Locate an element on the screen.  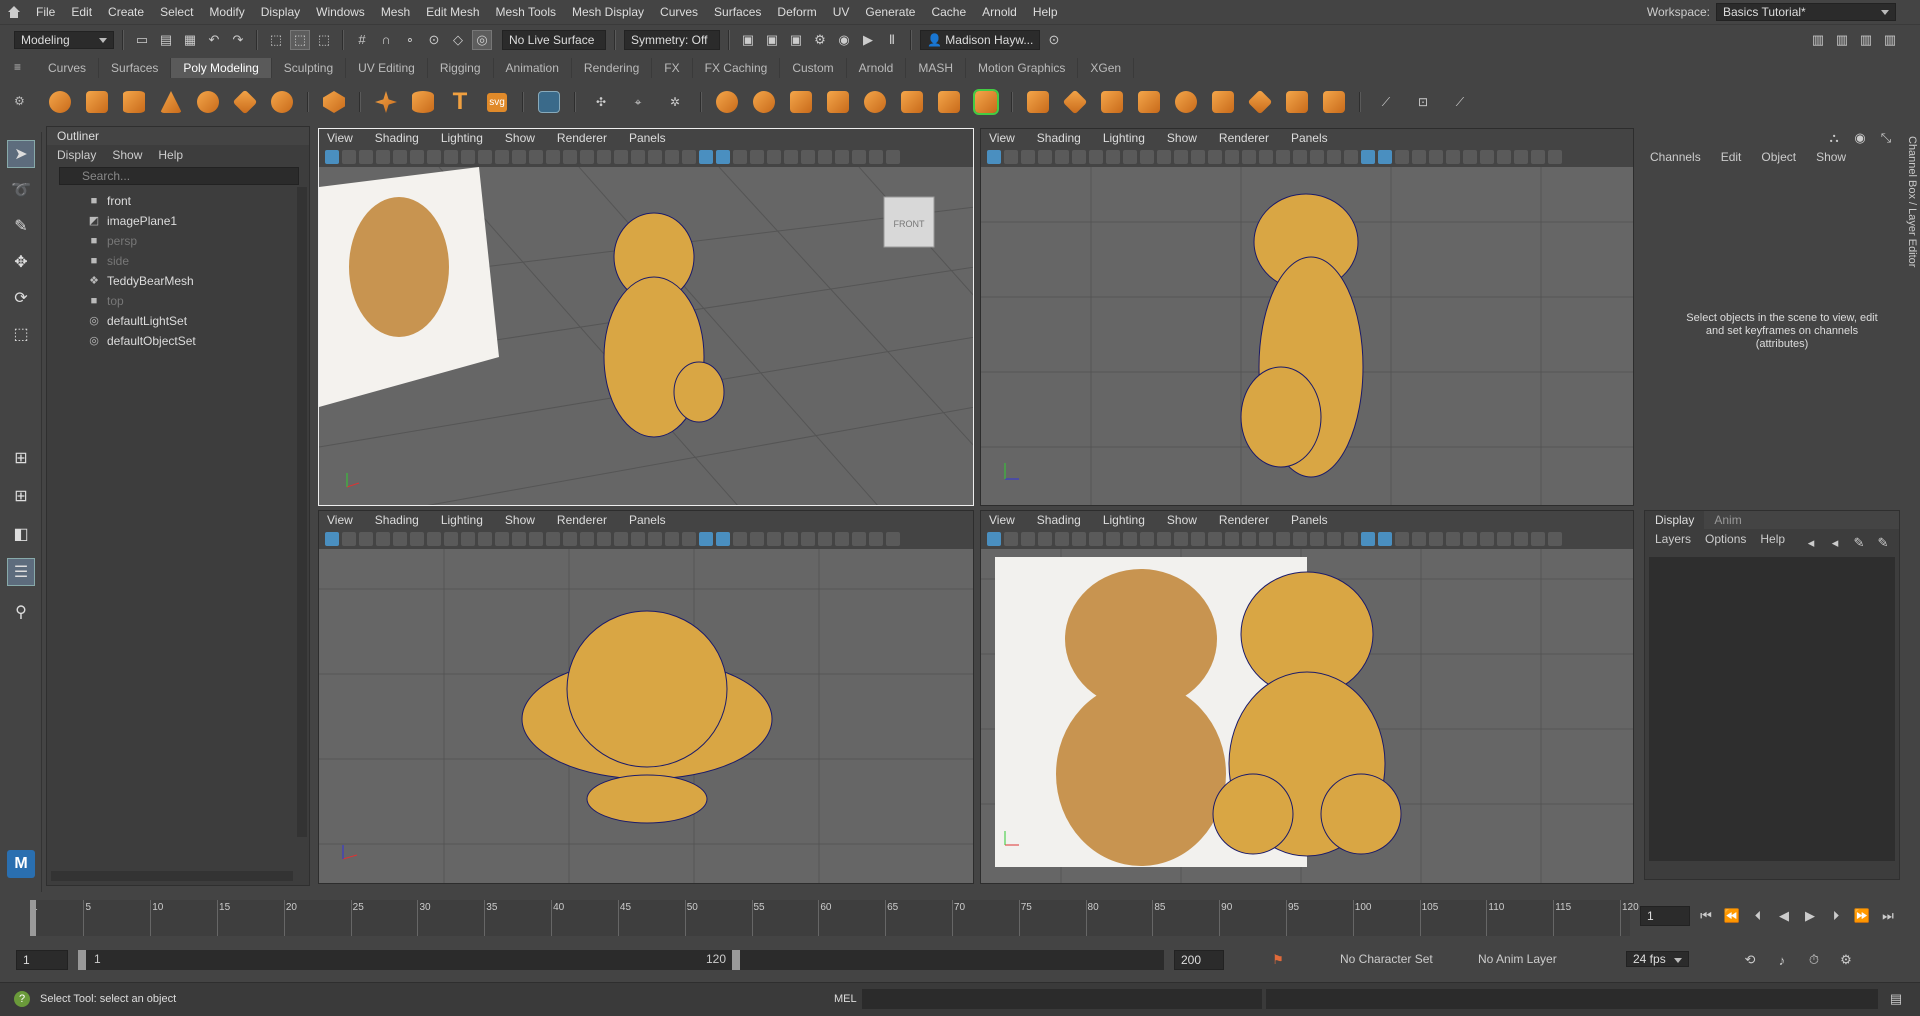
channel-box-icon: ▥ is located at coordinates (1890, 40).